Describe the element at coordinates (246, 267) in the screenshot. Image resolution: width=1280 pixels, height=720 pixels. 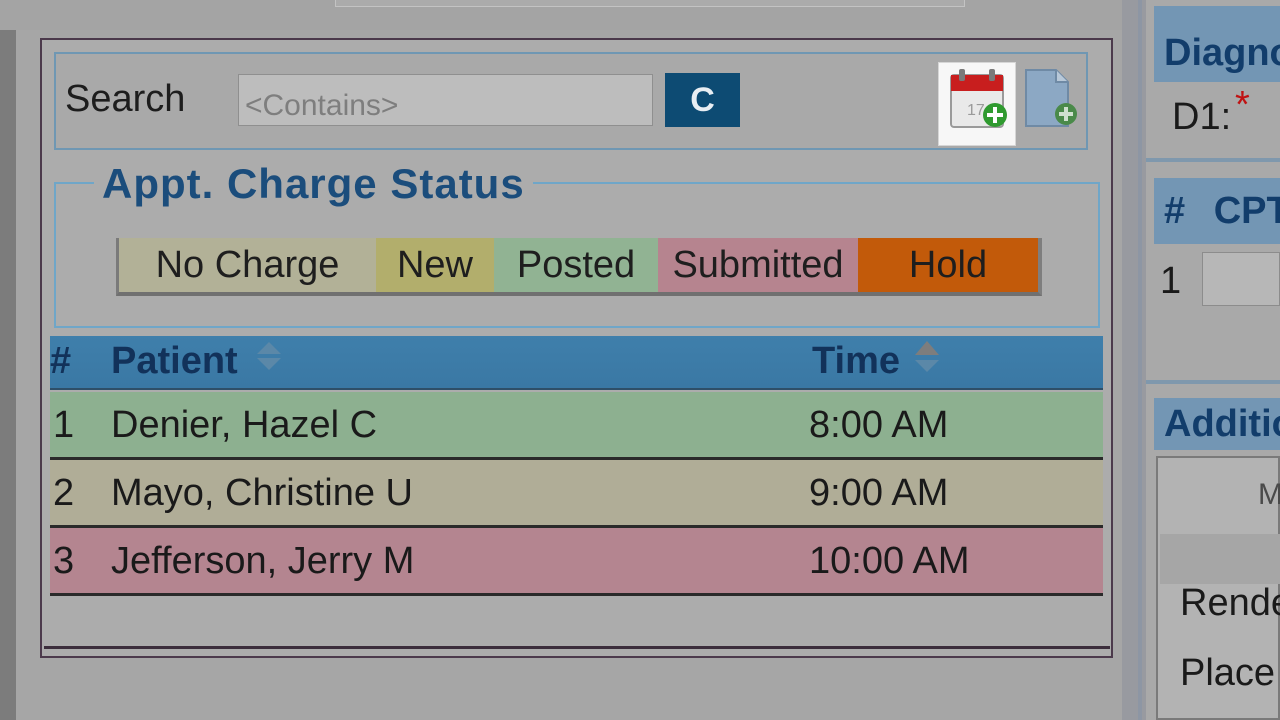
I see `status-no-charge: No Charge` at that location.